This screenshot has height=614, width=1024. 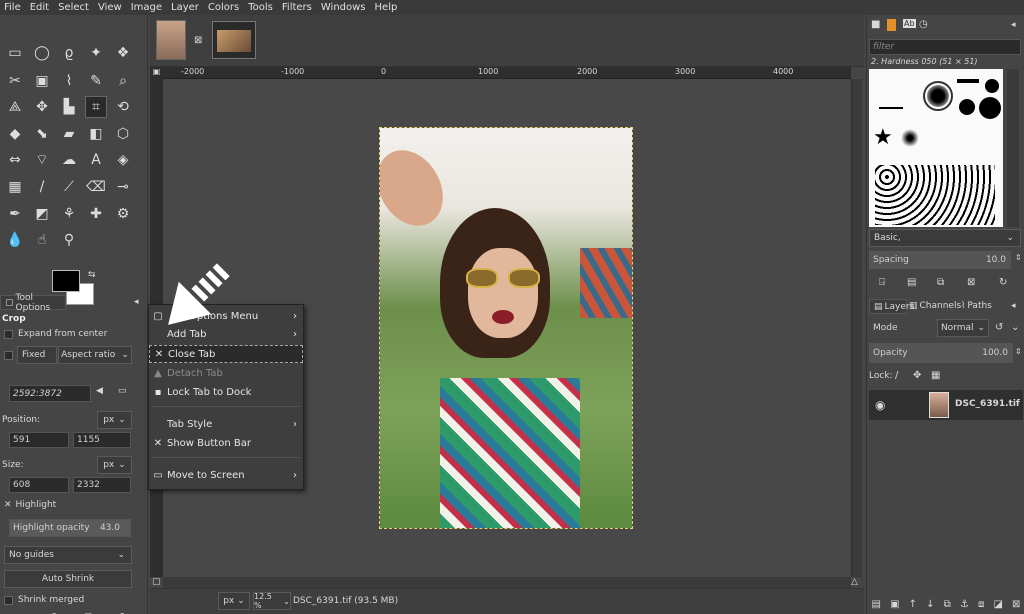 I want to click on brush-texture-items, so click(x=935, y=195).